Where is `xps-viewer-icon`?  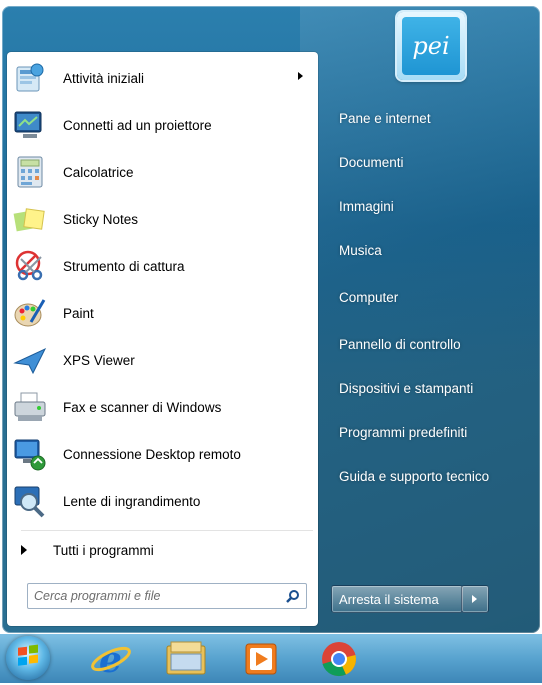 xps-viewer-icon is located at coordinates (30, 360).